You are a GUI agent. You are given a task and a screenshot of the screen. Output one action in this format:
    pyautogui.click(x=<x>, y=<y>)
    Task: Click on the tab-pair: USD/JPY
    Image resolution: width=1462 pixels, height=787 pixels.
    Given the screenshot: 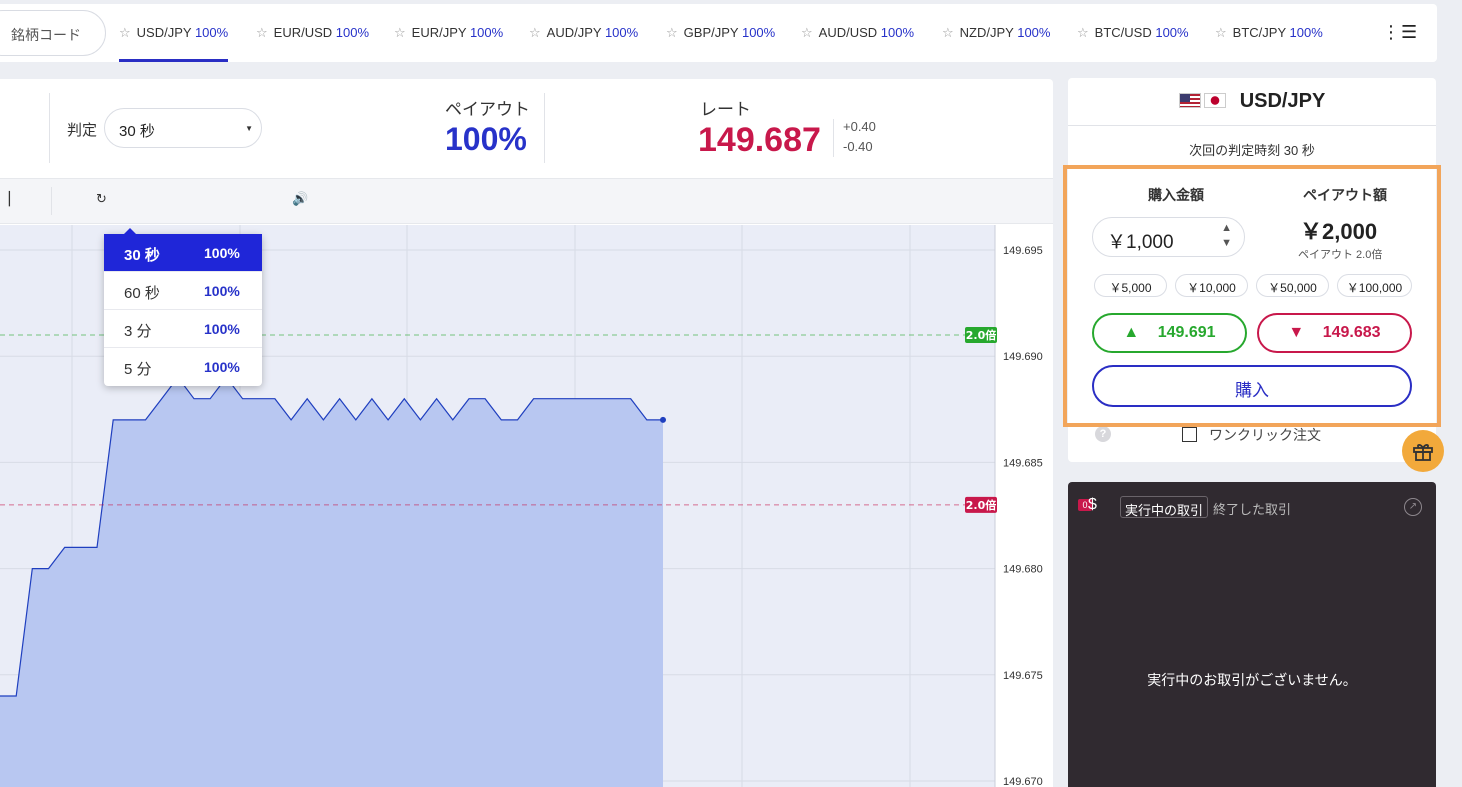 What is the action you would take?
    pyautogui.click(x=164, y=32)
    